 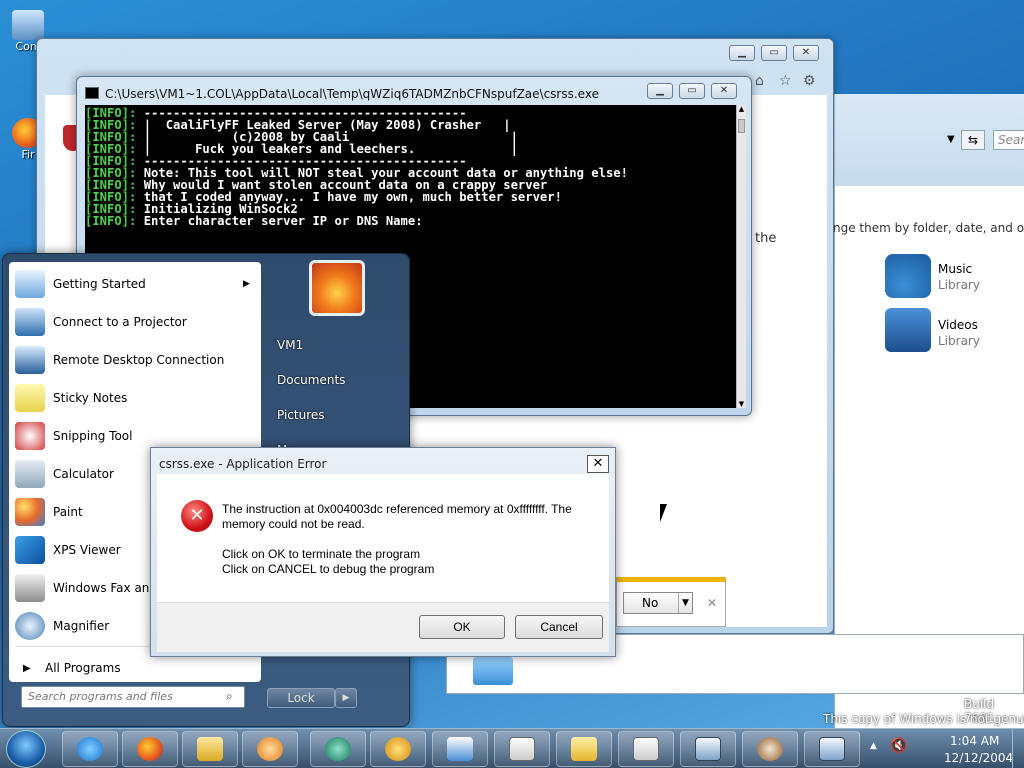 What do you see at coordinates (30, 550) in the screenshot?
I see `xps-viewer-icon` at bounding box center [30, 550].